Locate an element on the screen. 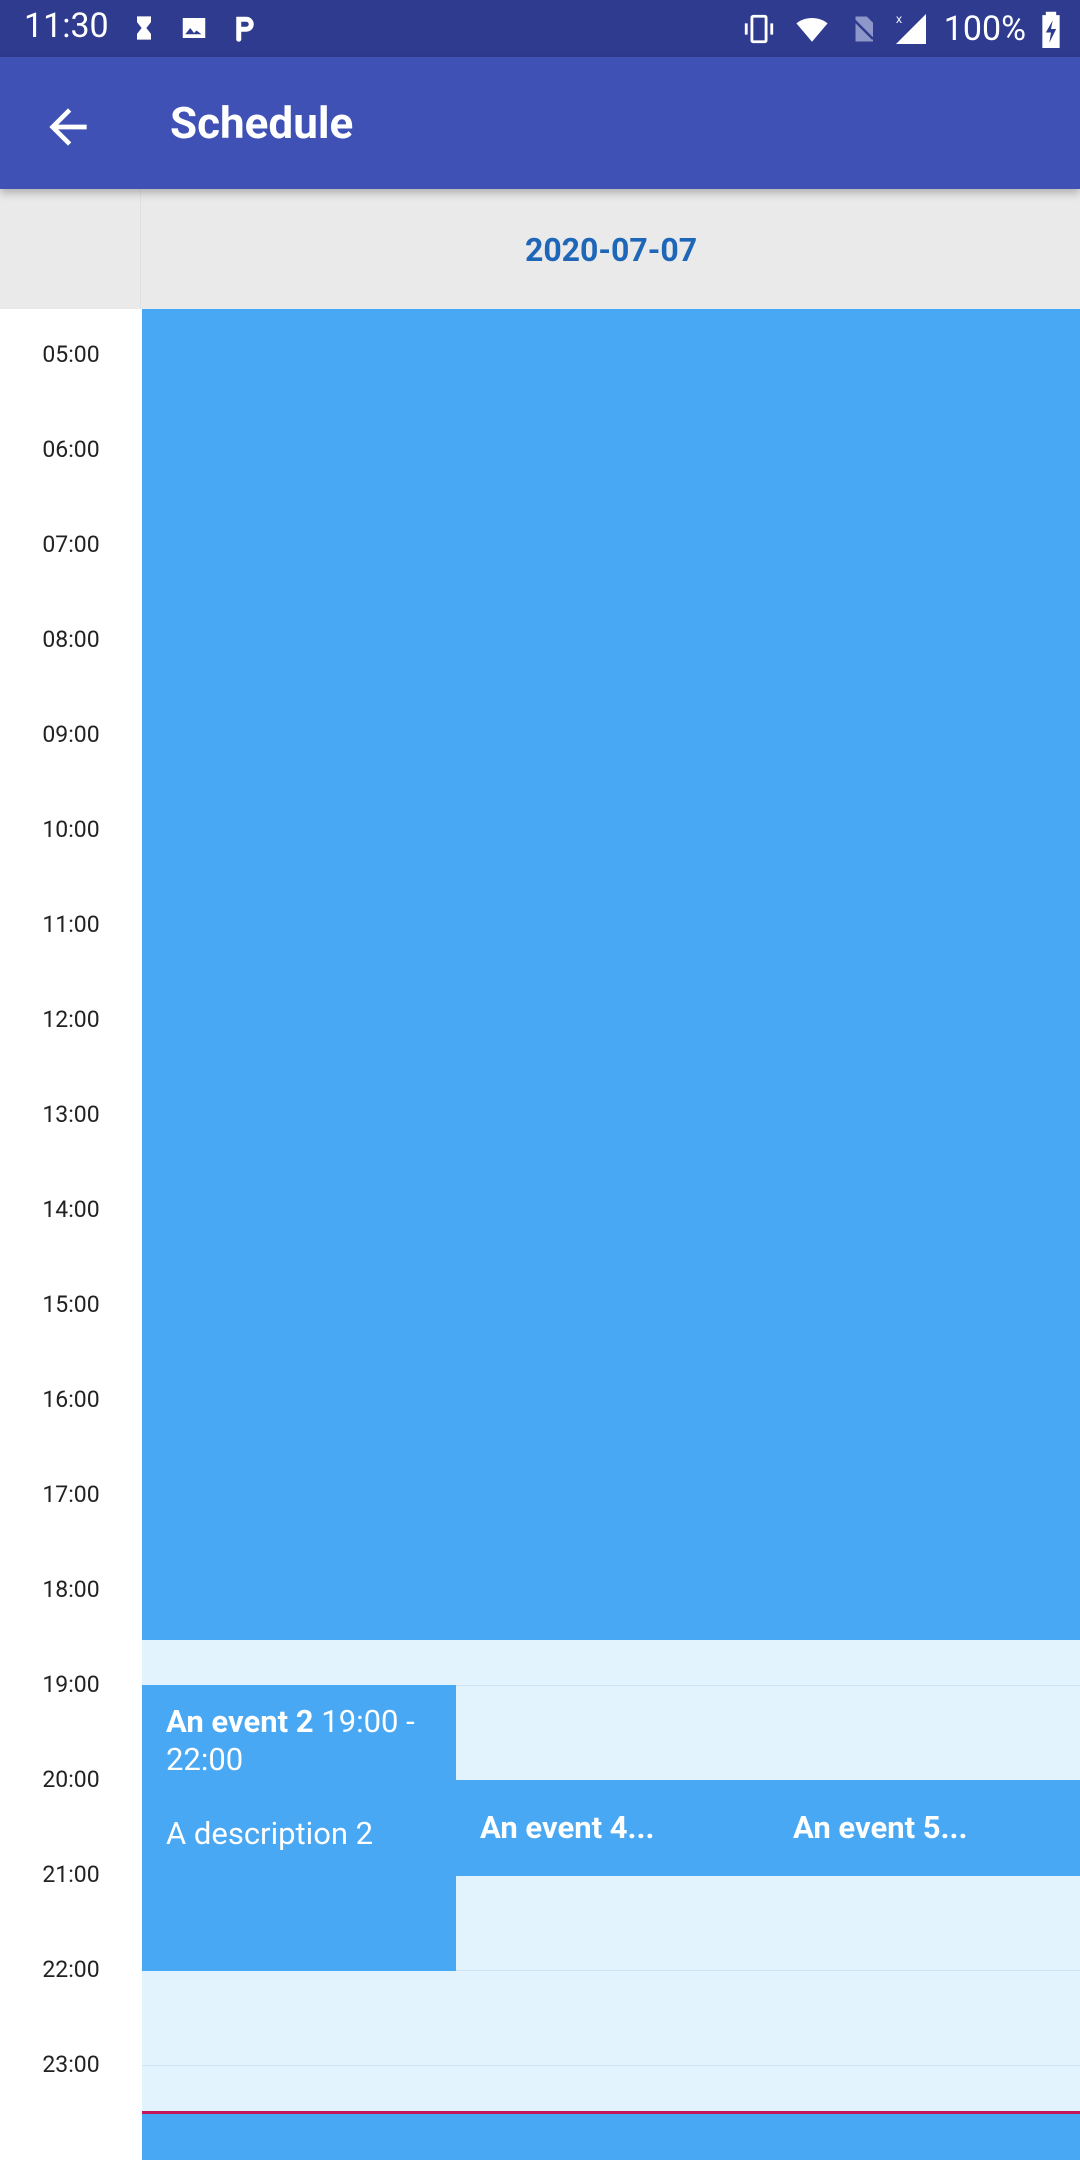 The image size is (1080, 2160). image-icon is located at coordinates (194, 28).